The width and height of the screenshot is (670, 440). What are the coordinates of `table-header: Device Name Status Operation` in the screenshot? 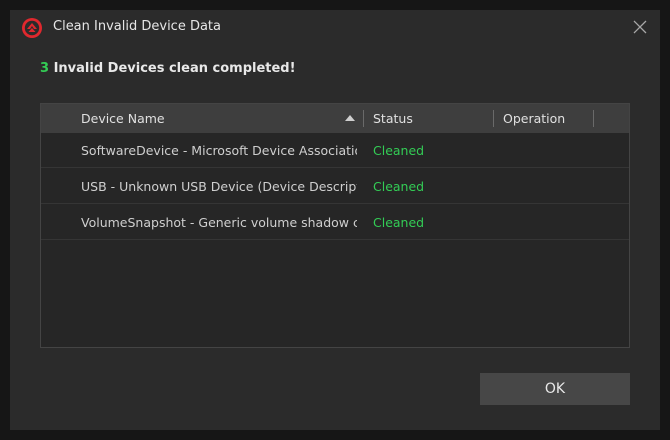 It's located at (335, 118).